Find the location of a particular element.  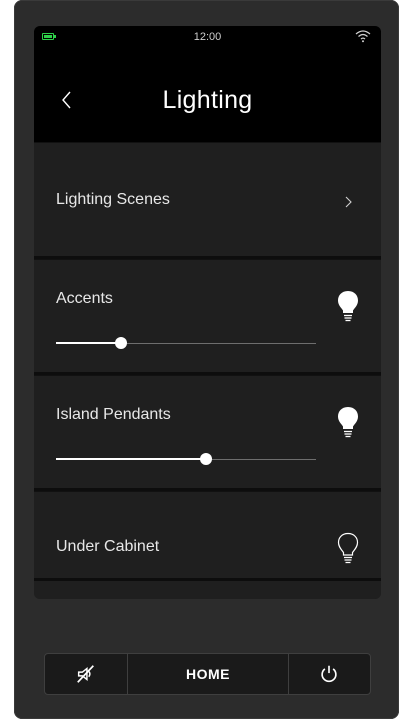

row-lighting-scenes: Lighting Scenes is located at coordinates (207, 199).